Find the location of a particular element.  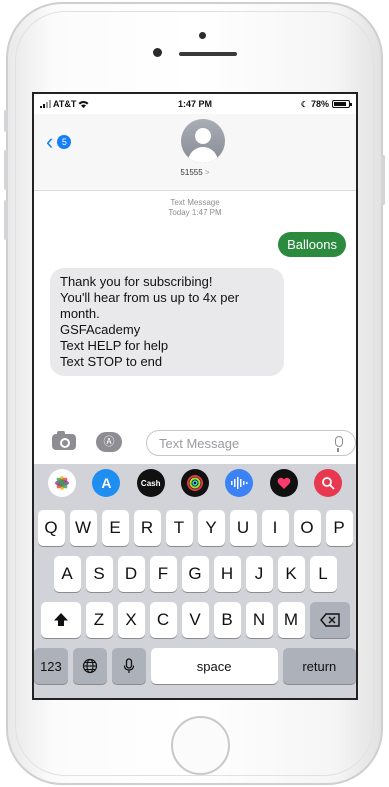

power-button is located at coordinates (383, 180).